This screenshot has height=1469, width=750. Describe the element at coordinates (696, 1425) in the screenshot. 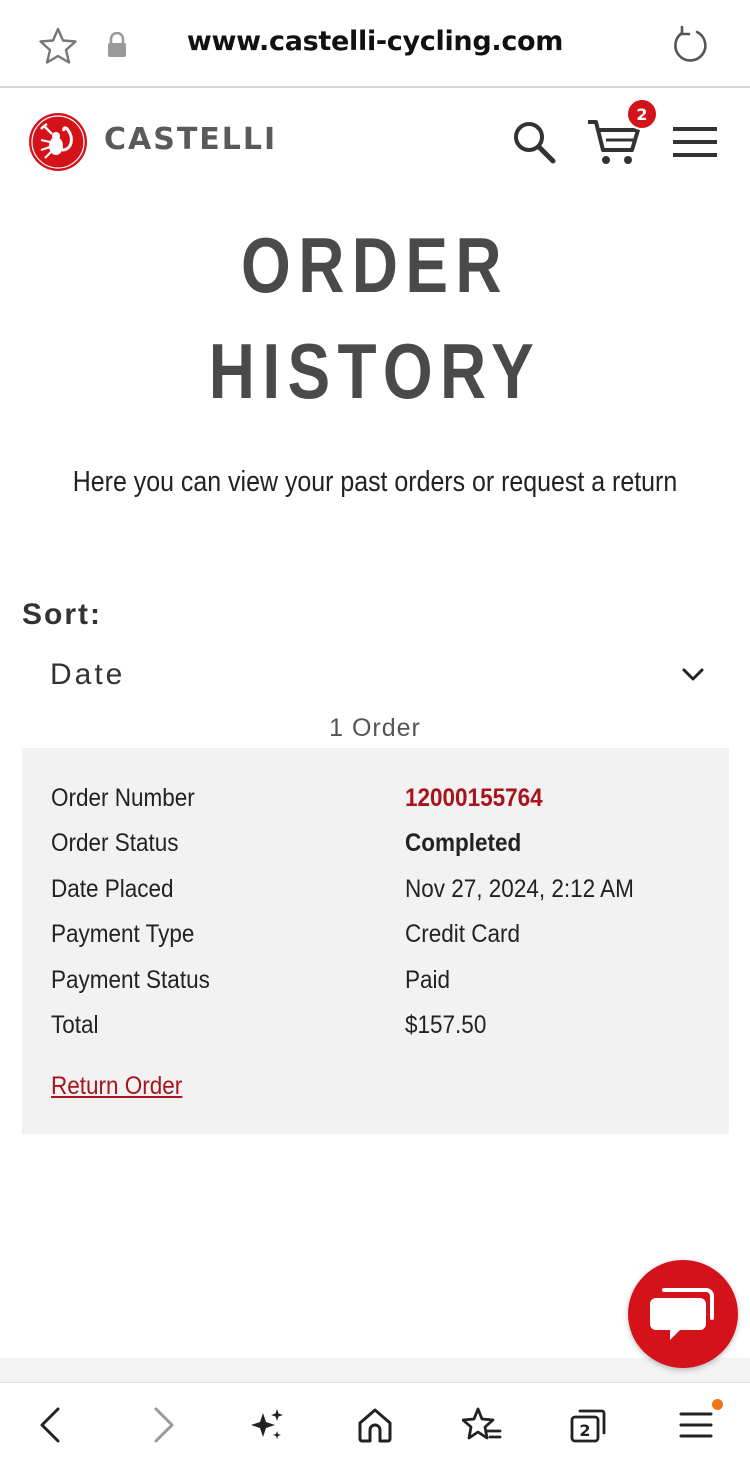

I see `browser-menu-icon` at that location.